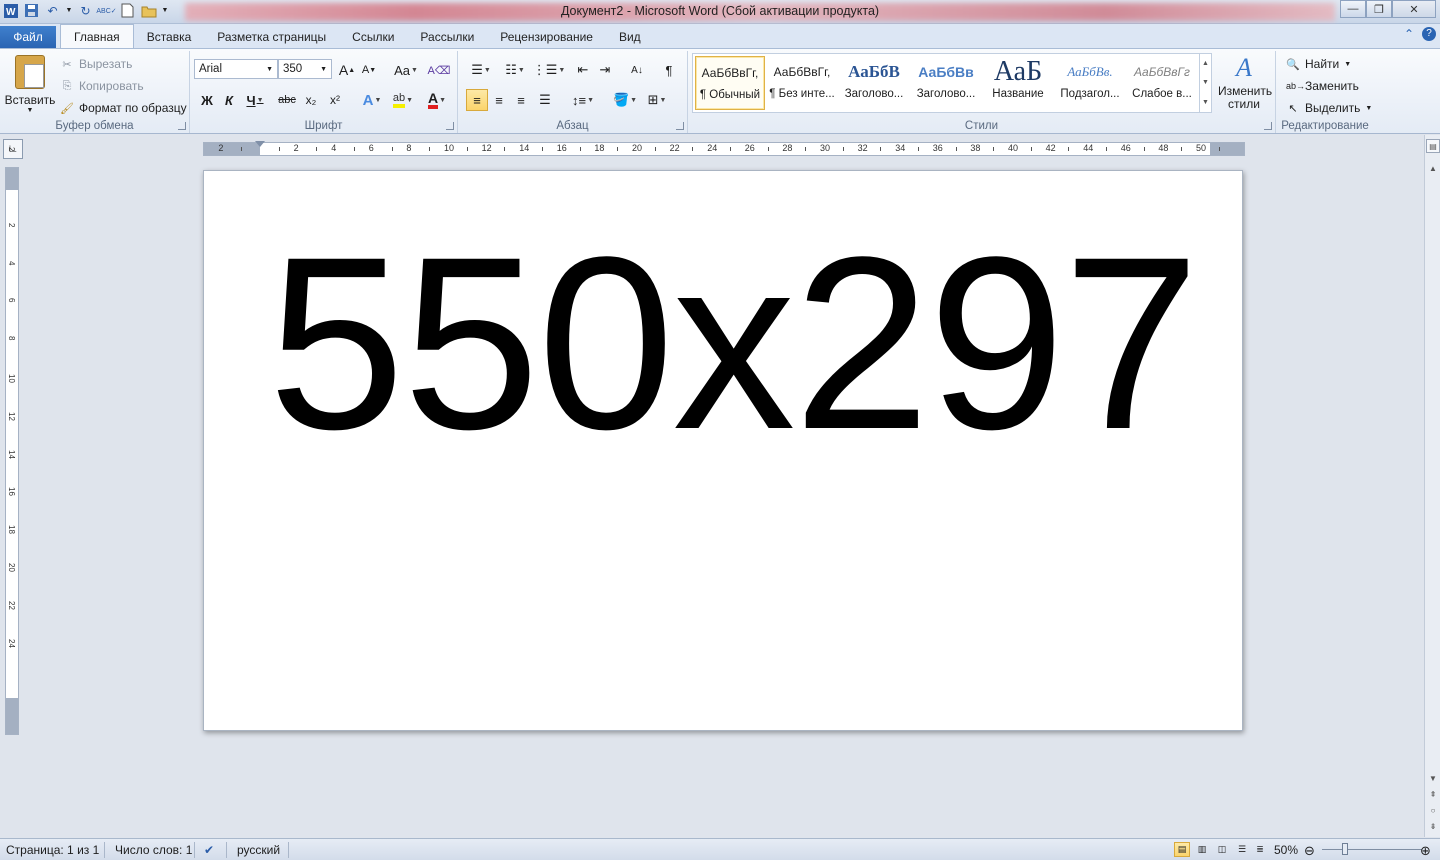  I want to click on chevron-up-icon: ▲, so click(1205, 63).